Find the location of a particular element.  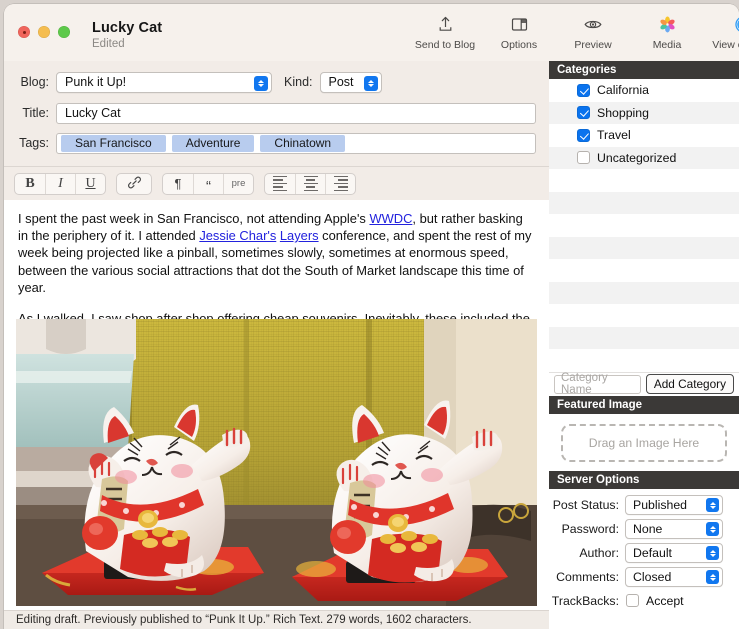

zoom-button is located at coordinates (64, 32).